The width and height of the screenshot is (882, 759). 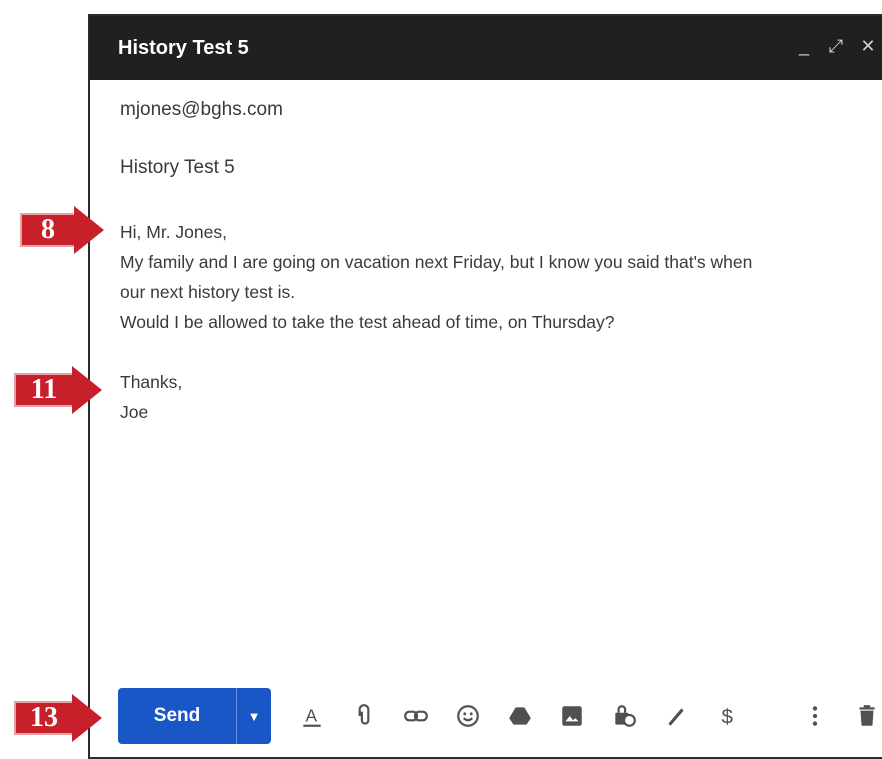 What do you see at coordinates (572, 716) in the screenshot?
I see `photo-icon` at bounding box center [572, 716].